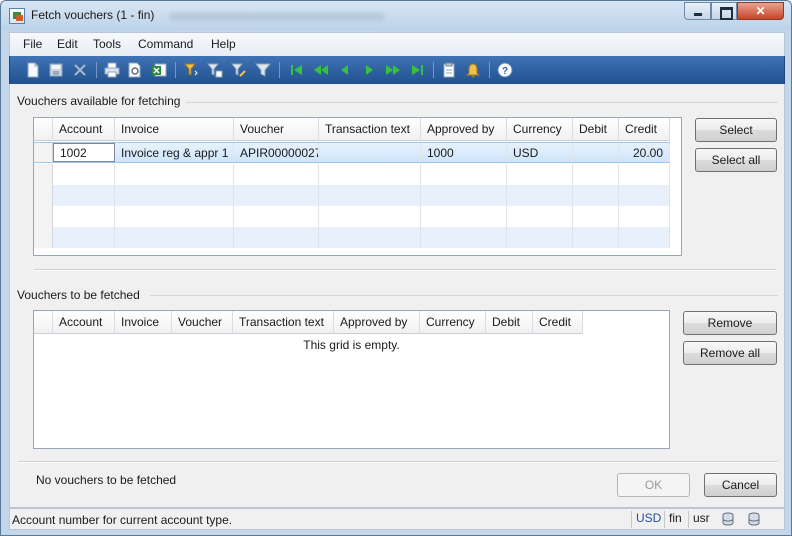 Image resolution: width=792 pixels, height=536 pixels. Describe the element at coordinates (43, 322) in the screenshot. I see `row-header-corner` at that location.